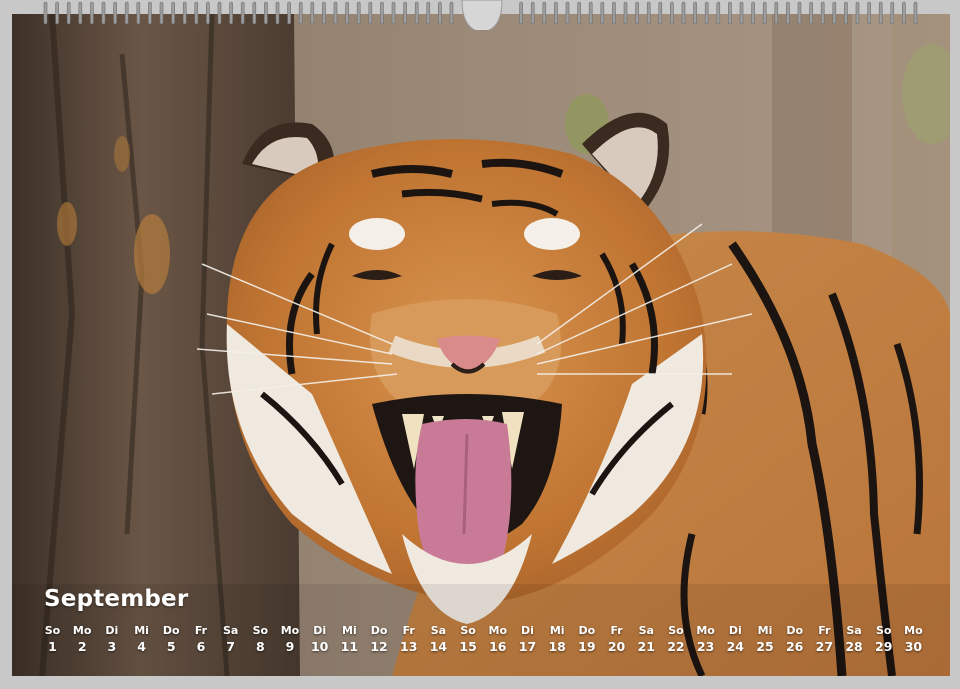 Image resolution: width=960 pixels, height=689 pixels. Describe the element at coordinates (765, 639) in the screenshot. I see `day-cell: Mi 25` at that location.